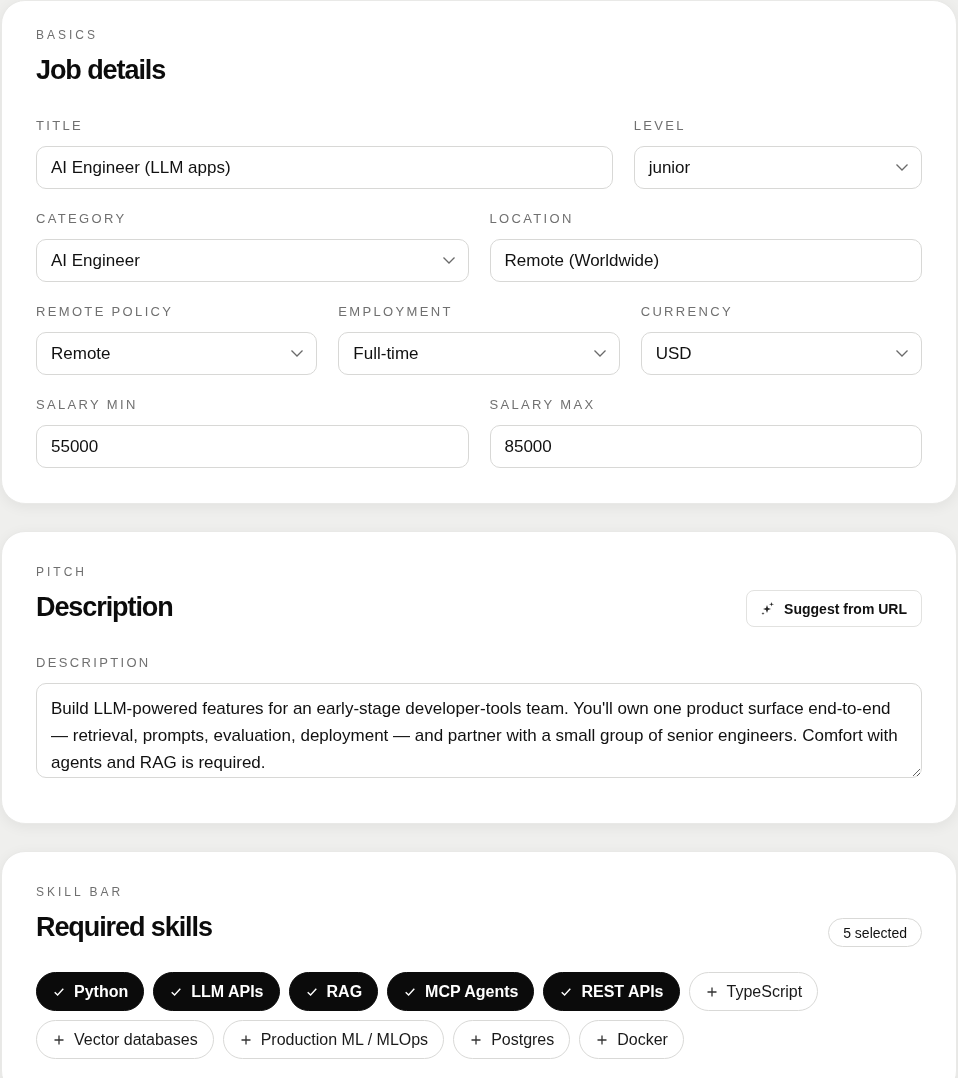  I want to click on field-label: TITLE, so click(60, 126).